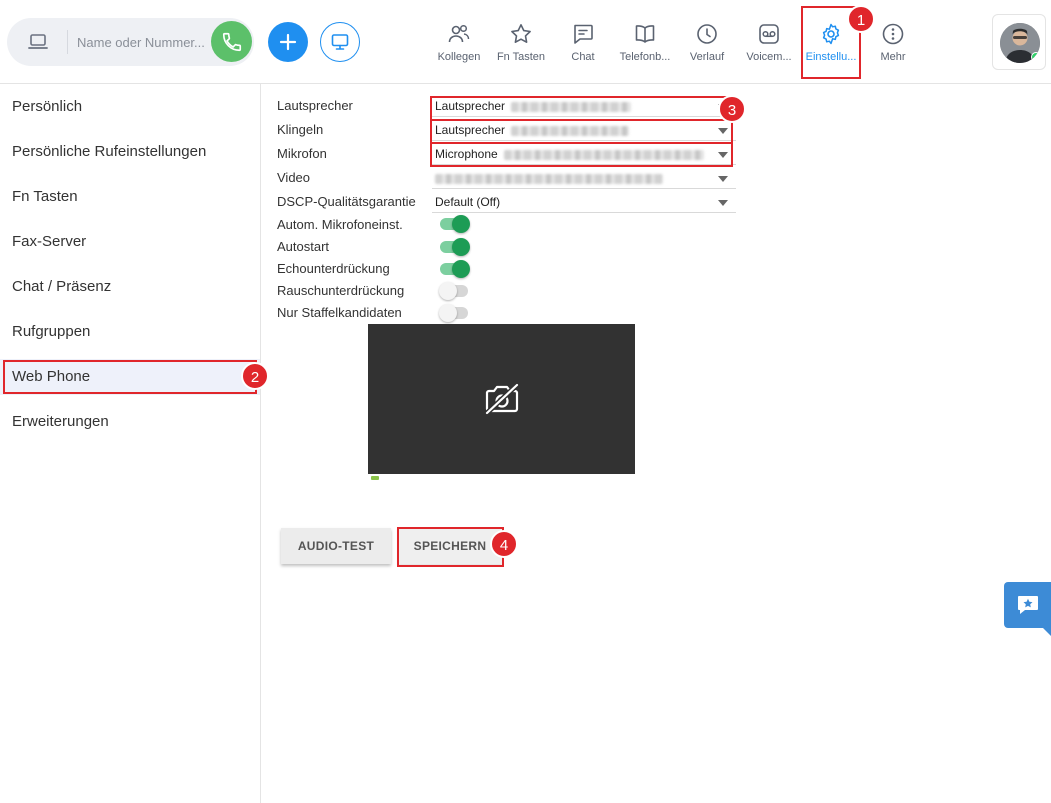 Image resolution: width=1051 pixels, height=803 pixels. I want to click on nav-label: Fn Tasten, so click(521, 57).